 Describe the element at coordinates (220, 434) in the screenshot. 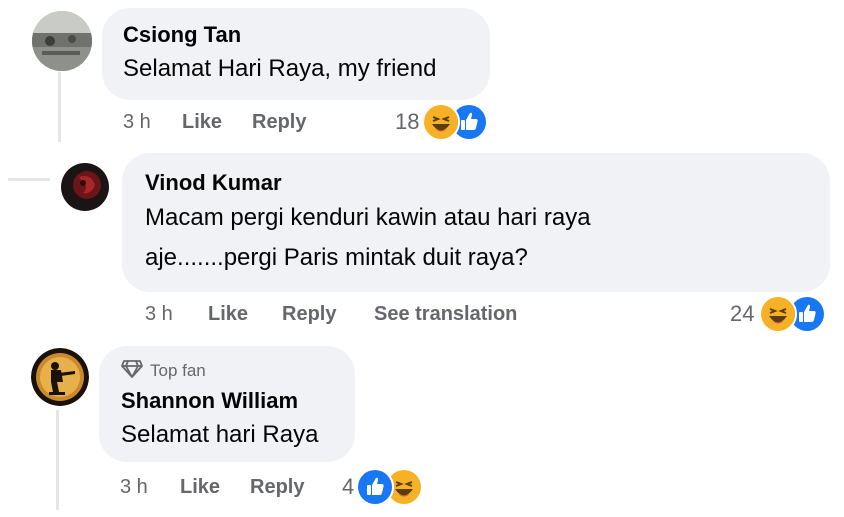

I see `comment-text: Selamat hari Raya` at that location.